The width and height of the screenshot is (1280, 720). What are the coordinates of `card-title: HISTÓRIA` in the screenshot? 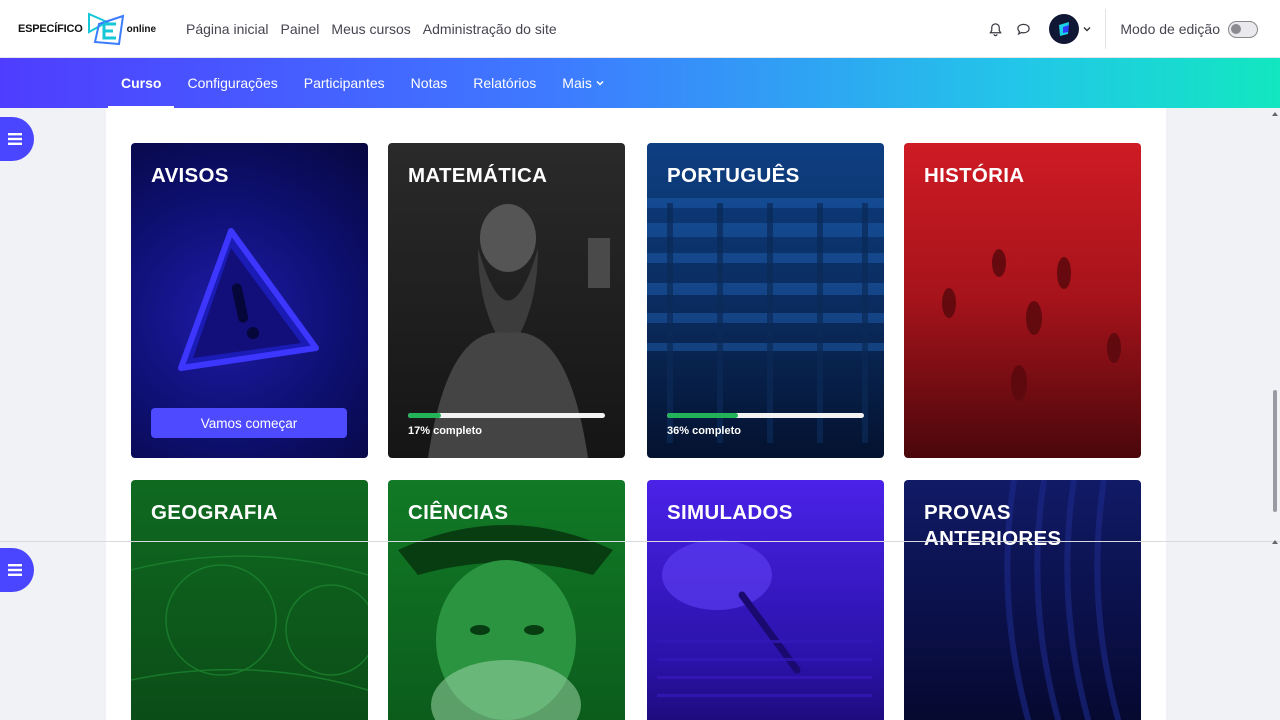 It's located at (974, 175).